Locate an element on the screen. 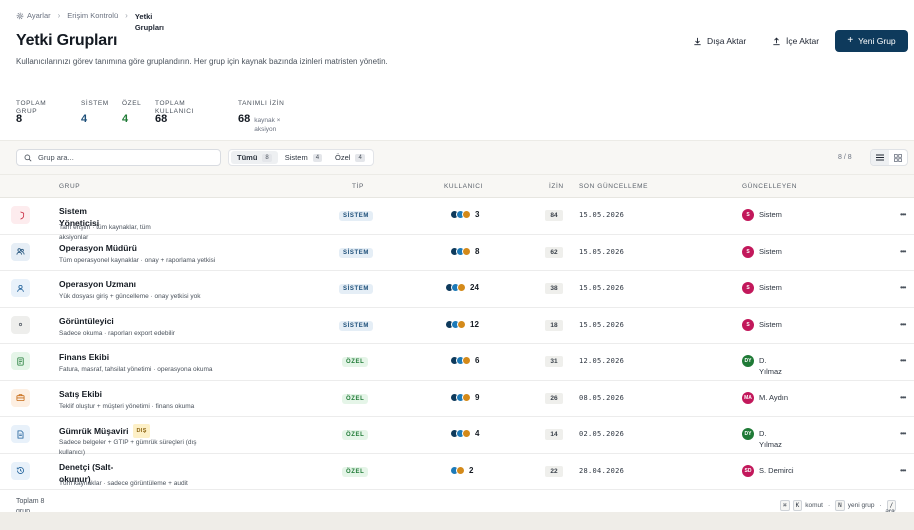 This screenshot has height=530, width=914. shortcut-hints: ⌘ K komut · N yeni grup · / ara is located at coordinates (838, 504).